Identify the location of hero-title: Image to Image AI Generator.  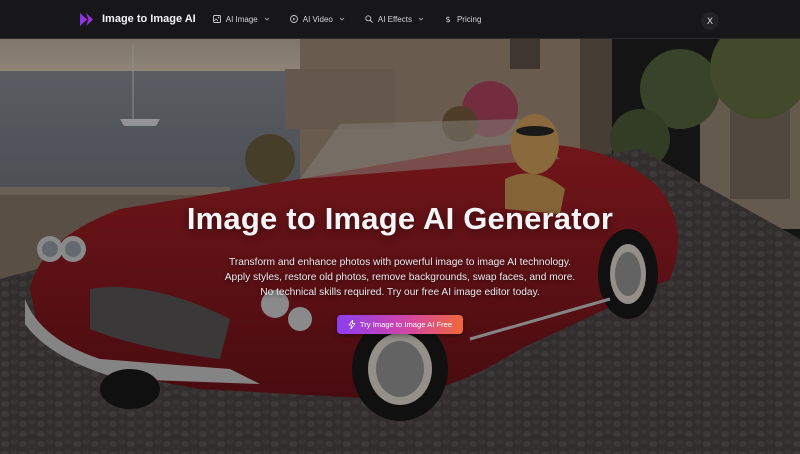
(400, 218).